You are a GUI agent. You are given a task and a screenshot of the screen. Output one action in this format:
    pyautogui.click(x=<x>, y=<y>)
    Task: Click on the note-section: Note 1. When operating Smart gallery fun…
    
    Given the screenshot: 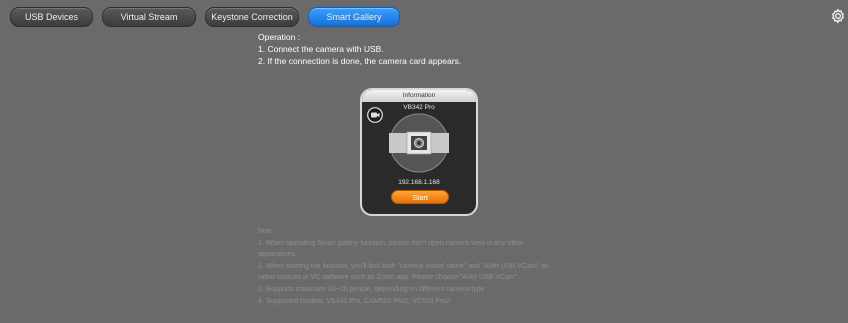 What is the action you would take?
    pyautogui.click(x=423, y=266)
    